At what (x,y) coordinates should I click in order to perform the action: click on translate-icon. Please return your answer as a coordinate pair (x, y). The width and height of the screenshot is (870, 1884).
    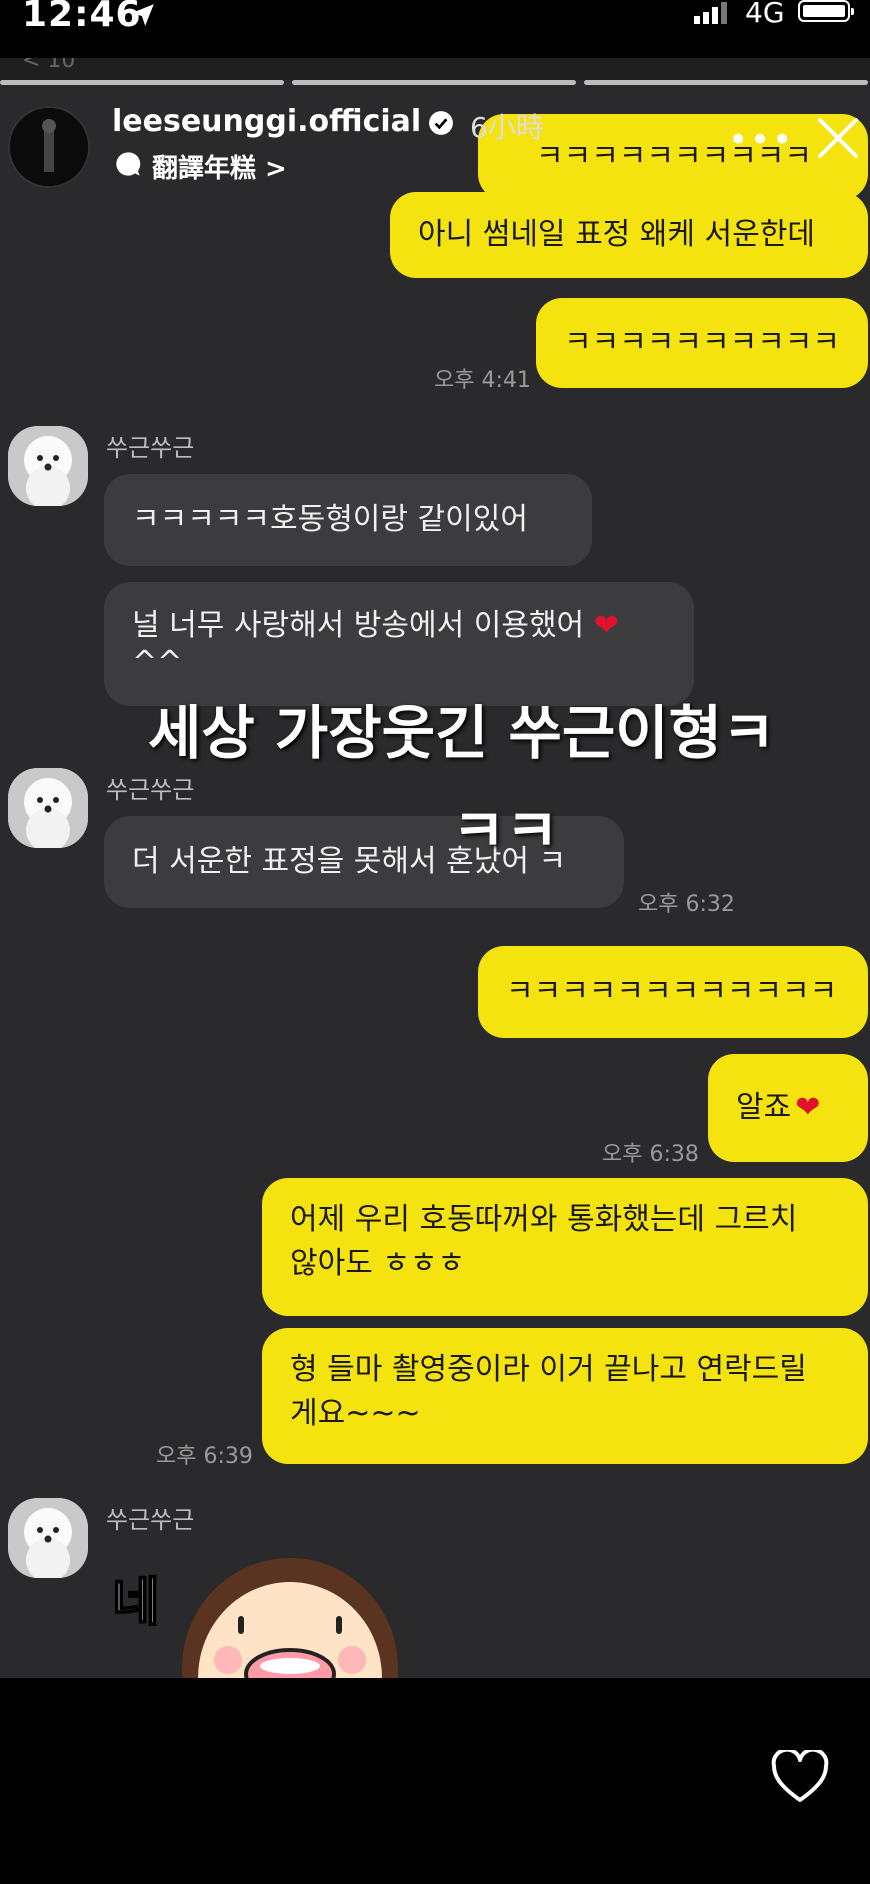
    Looking at the image, I should click on (128, 164).